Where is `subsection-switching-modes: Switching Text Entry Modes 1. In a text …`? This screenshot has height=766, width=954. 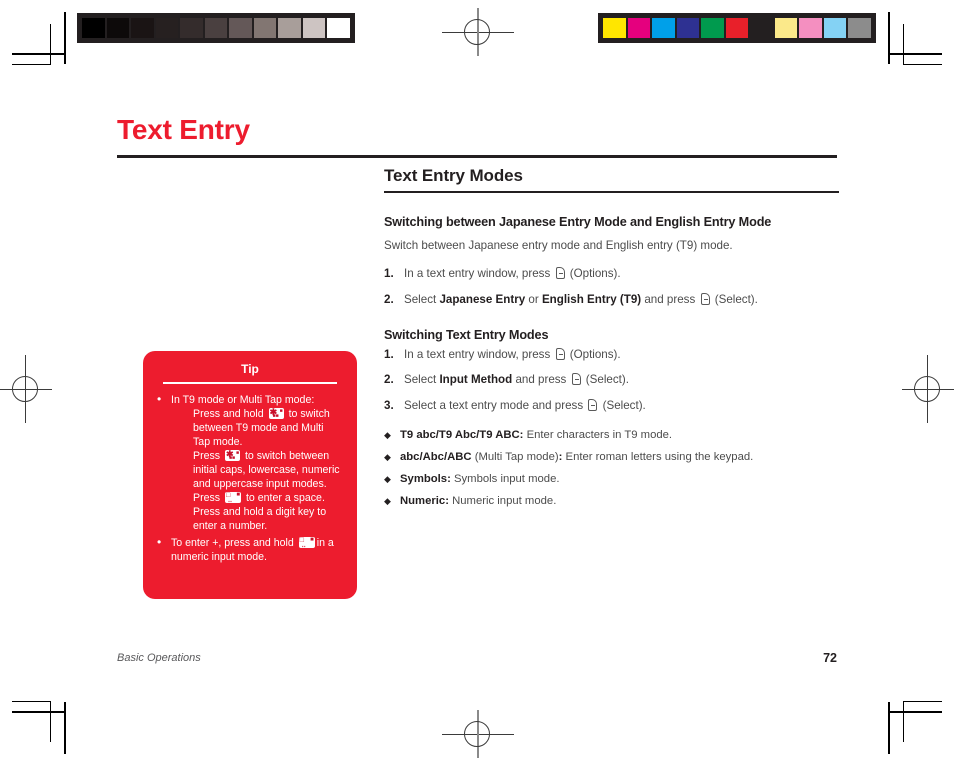 subsection-switching-modes: Switching Text Entry Modes 1. In a text … is located at coordinates (611, 419).